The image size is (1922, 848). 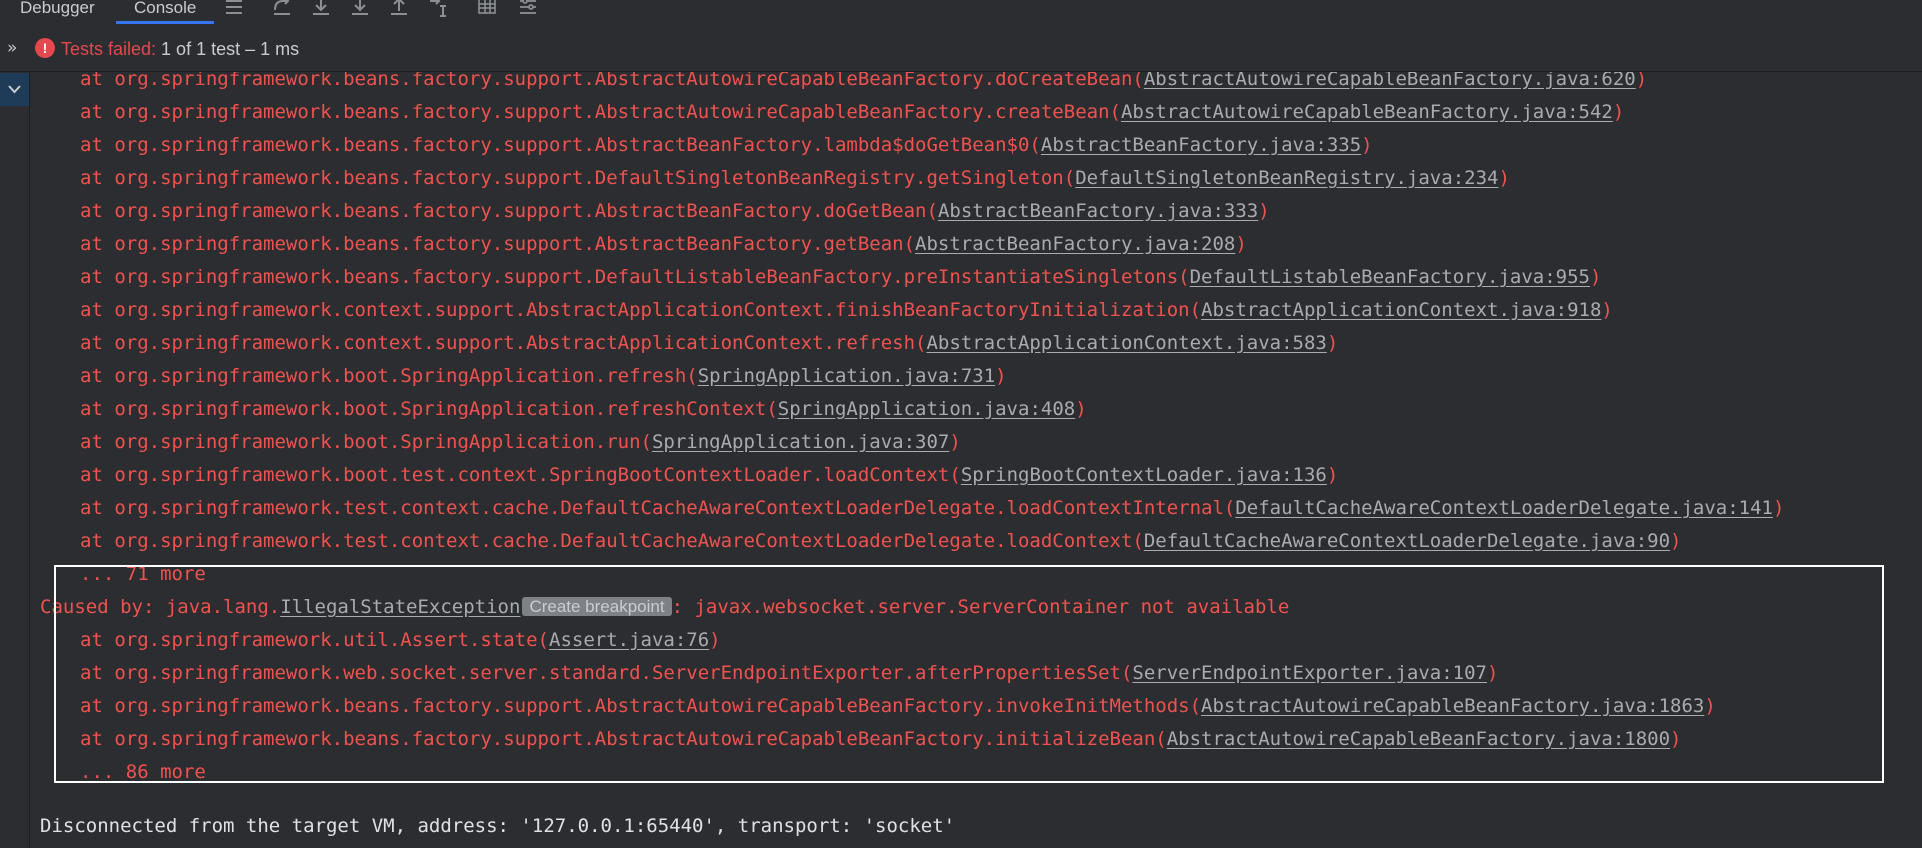 What do you see at coordinates (12, 48) in the screenshot?
I see `double-chevron-right-icon: »` at bounding box center [12, 48].